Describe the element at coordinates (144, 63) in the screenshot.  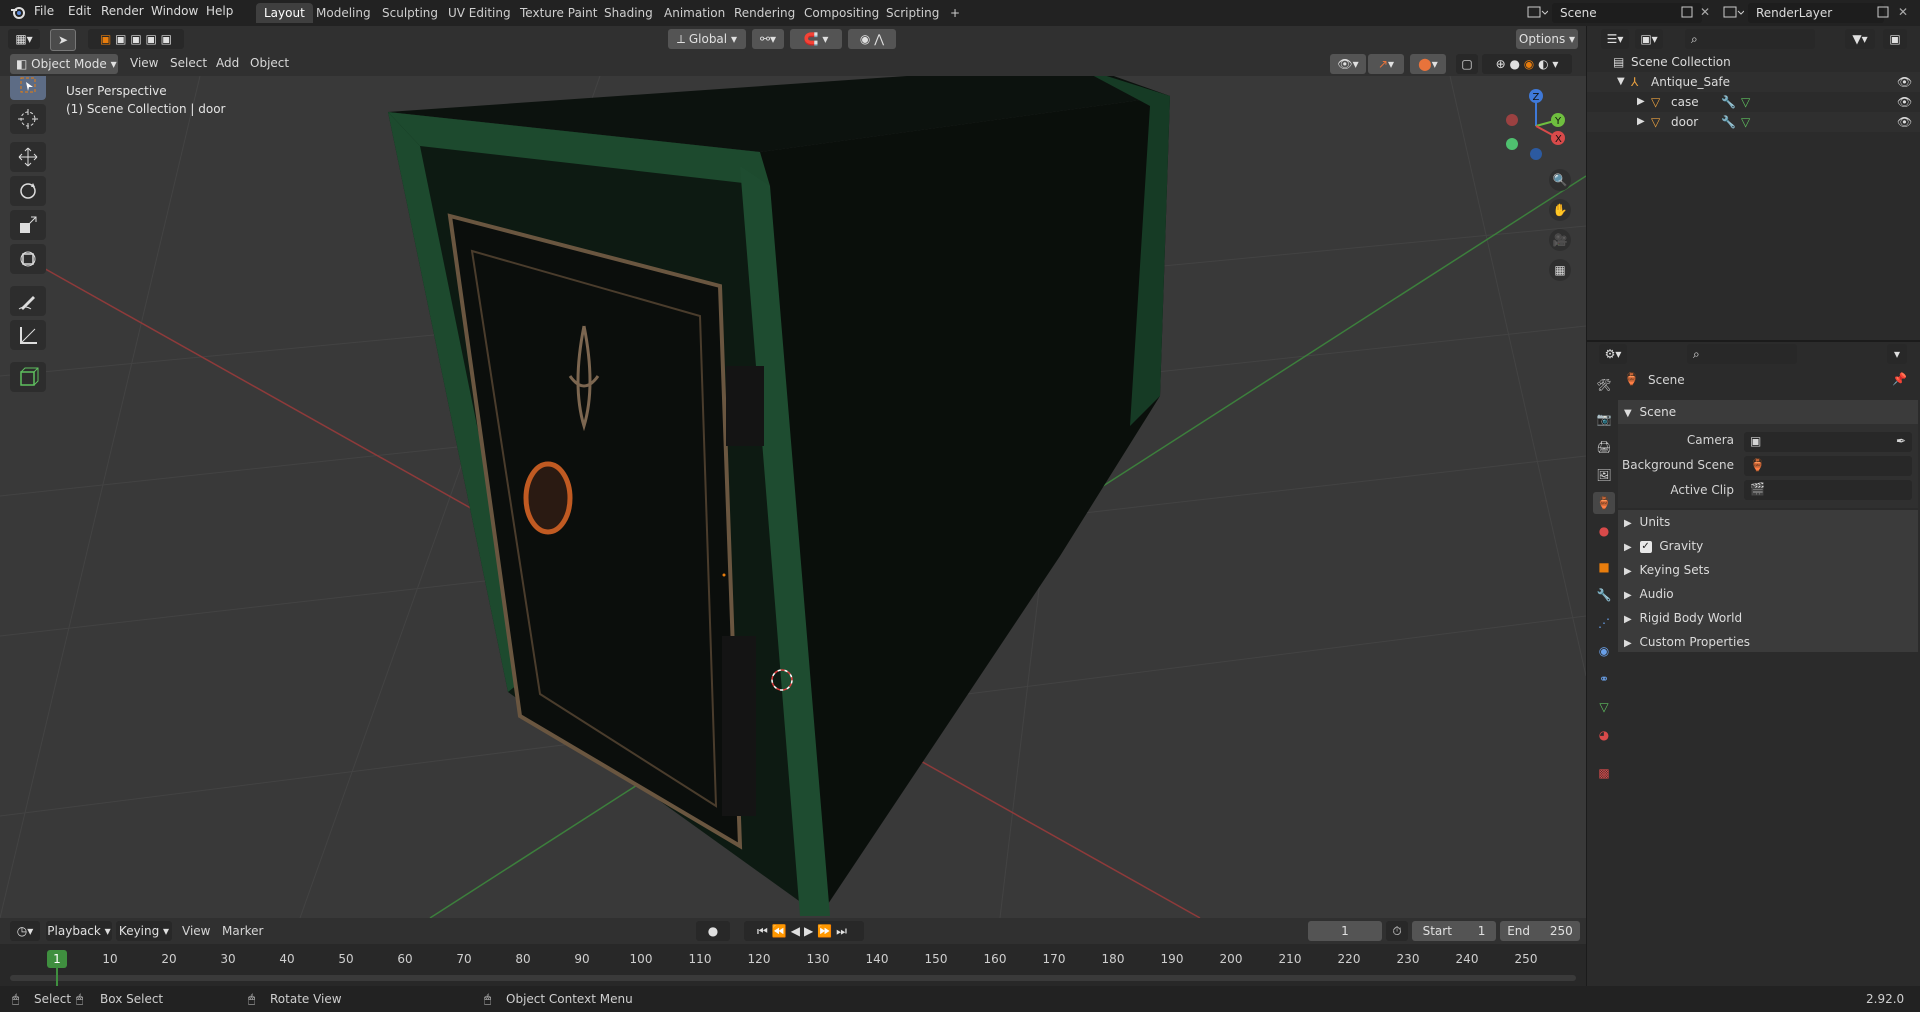
I see `viewport-menu-view: View` at that location.